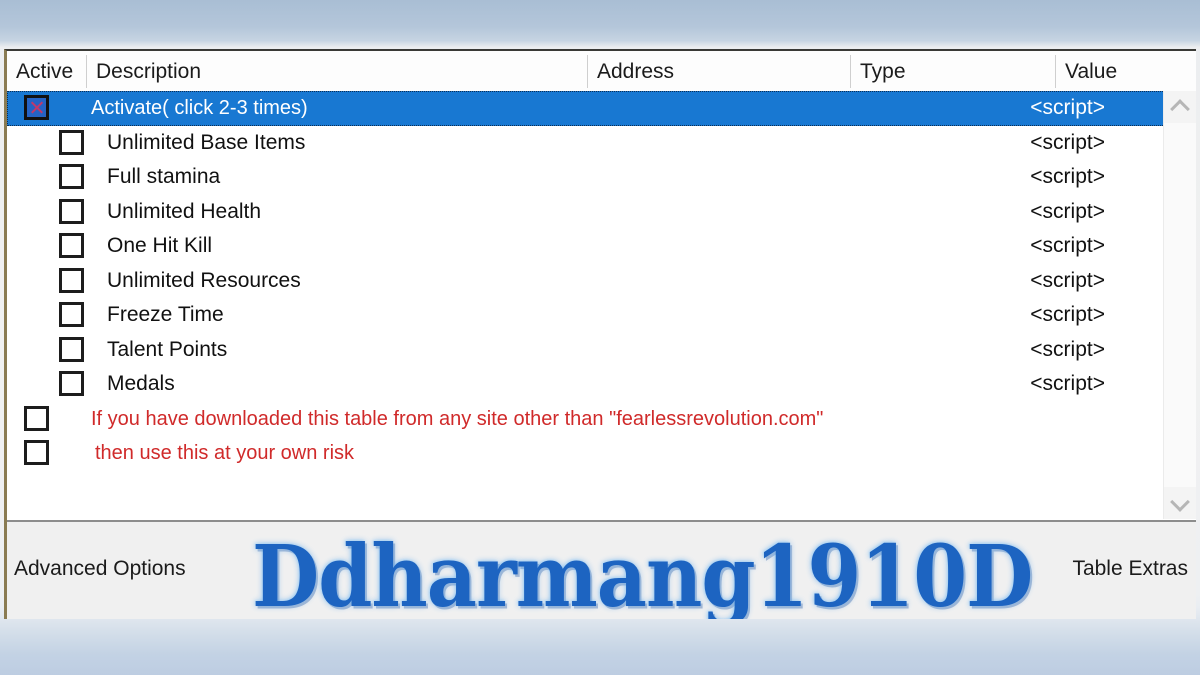 The width and height of the screenshot is (1200, 675). I want to click on column-header-active: Active, so click(46, 71).